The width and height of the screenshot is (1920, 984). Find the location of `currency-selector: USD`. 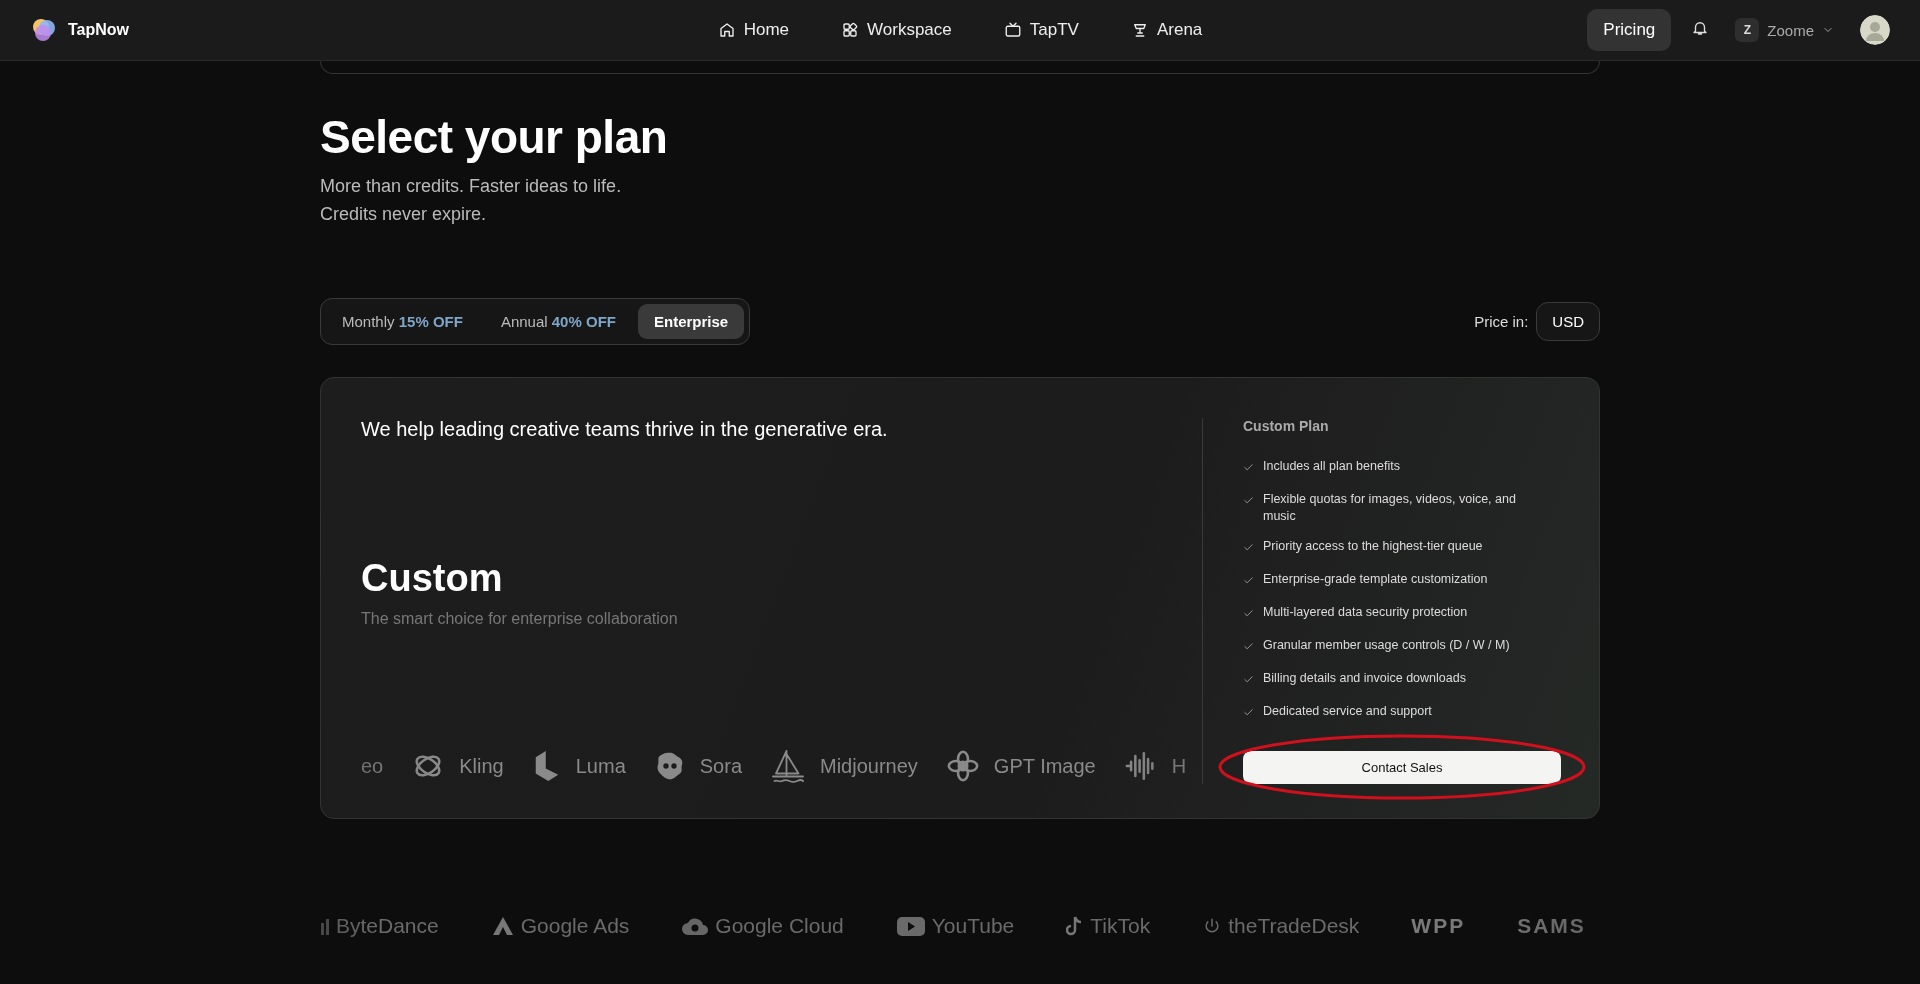

currency-selector: USD is located at coordinates (1568, 321).